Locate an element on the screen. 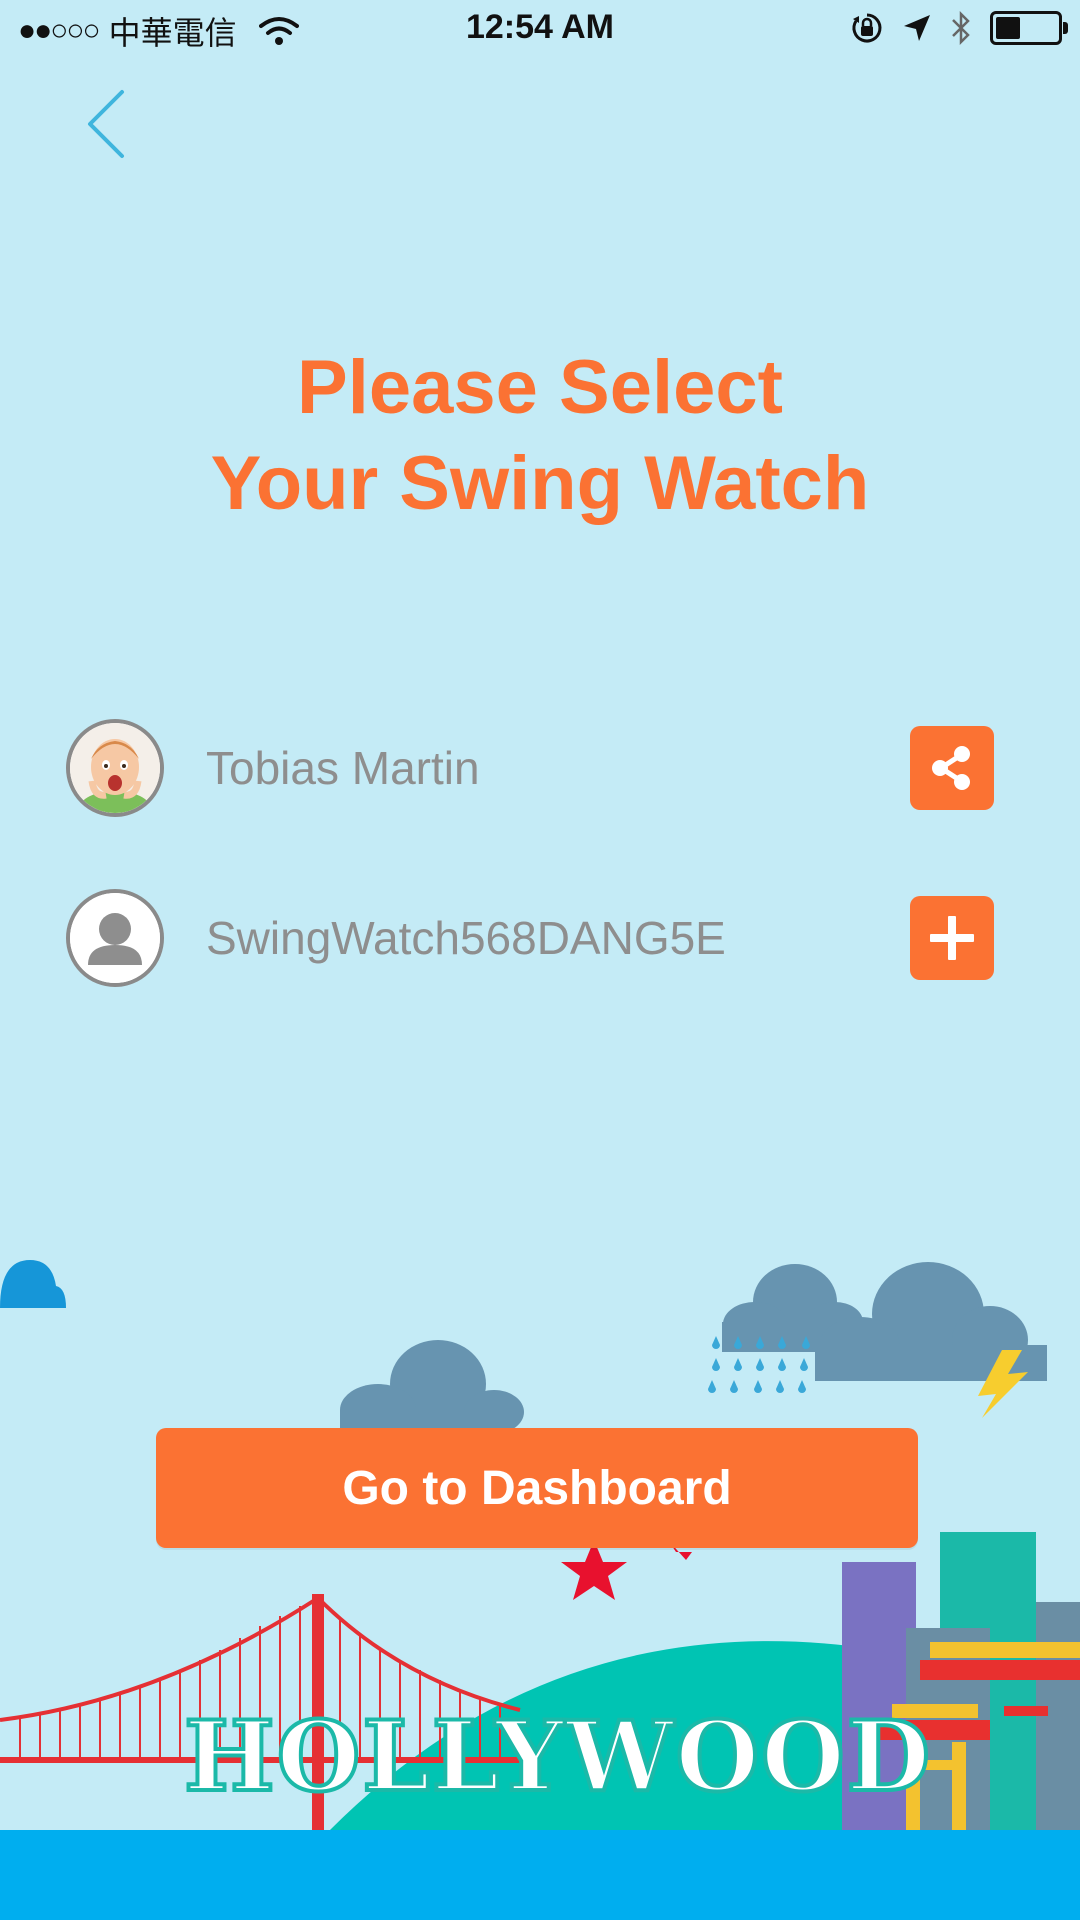  gray-building is located at coordinates (1058, 1722).